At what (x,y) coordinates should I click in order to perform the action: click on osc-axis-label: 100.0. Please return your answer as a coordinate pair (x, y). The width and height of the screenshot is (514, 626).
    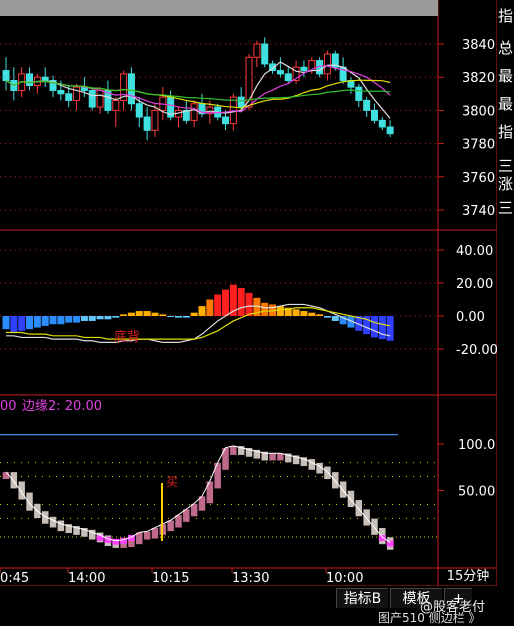
    Looking at the image, I should click on (476, 445).